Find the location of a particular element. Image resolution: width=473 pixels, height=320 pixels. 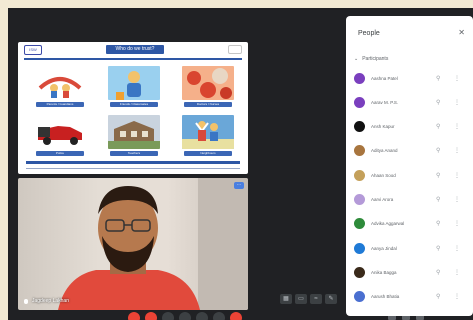

slide-title: Who do we trust? is located at coordinates (135, 49).